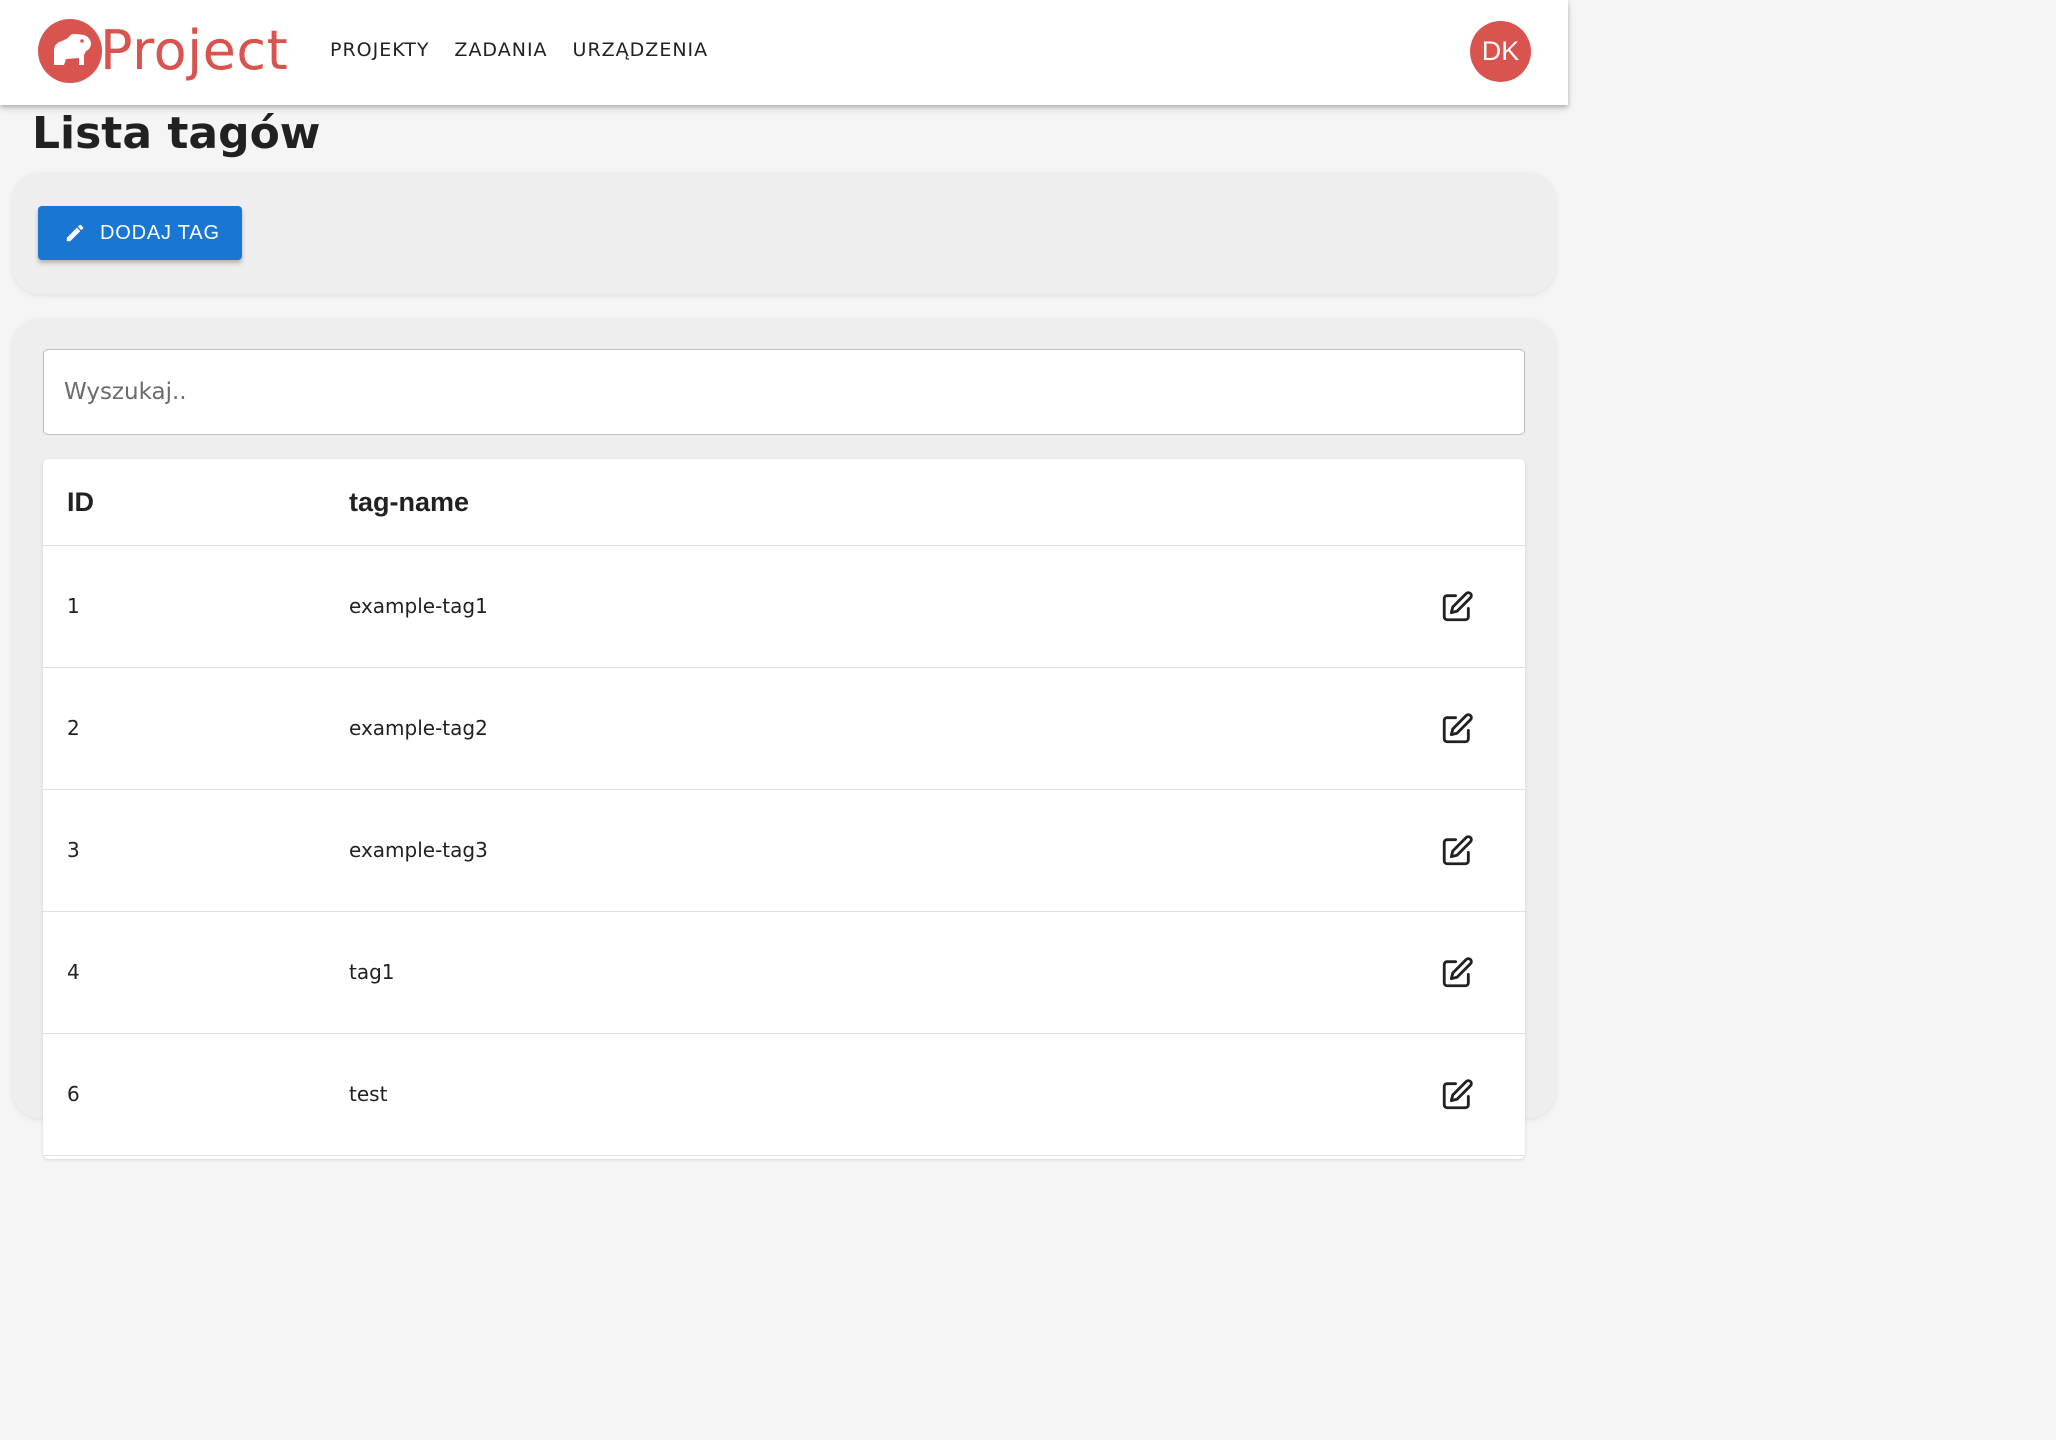  Describe the element at coordinates (418, 606) in the screenshot. I see `cell-tag-name: example-tag1` at that location.